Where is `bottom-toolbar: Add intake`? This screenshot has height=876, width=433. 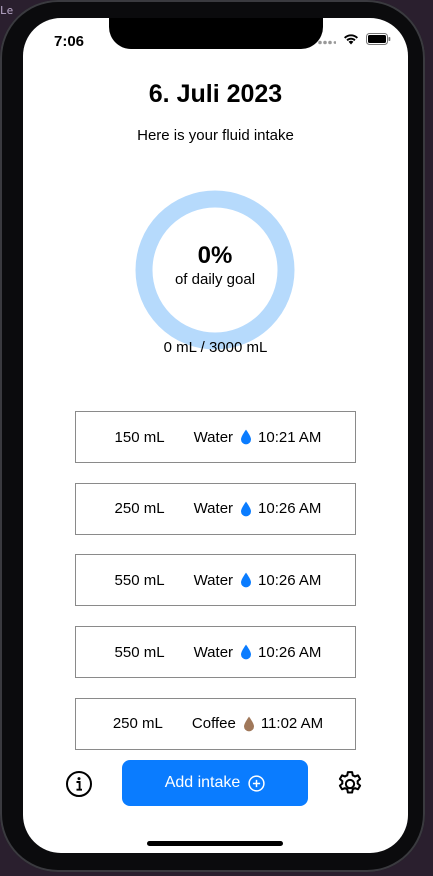 bottom-toolbar: Add intake is located at coordinates (215, 784).